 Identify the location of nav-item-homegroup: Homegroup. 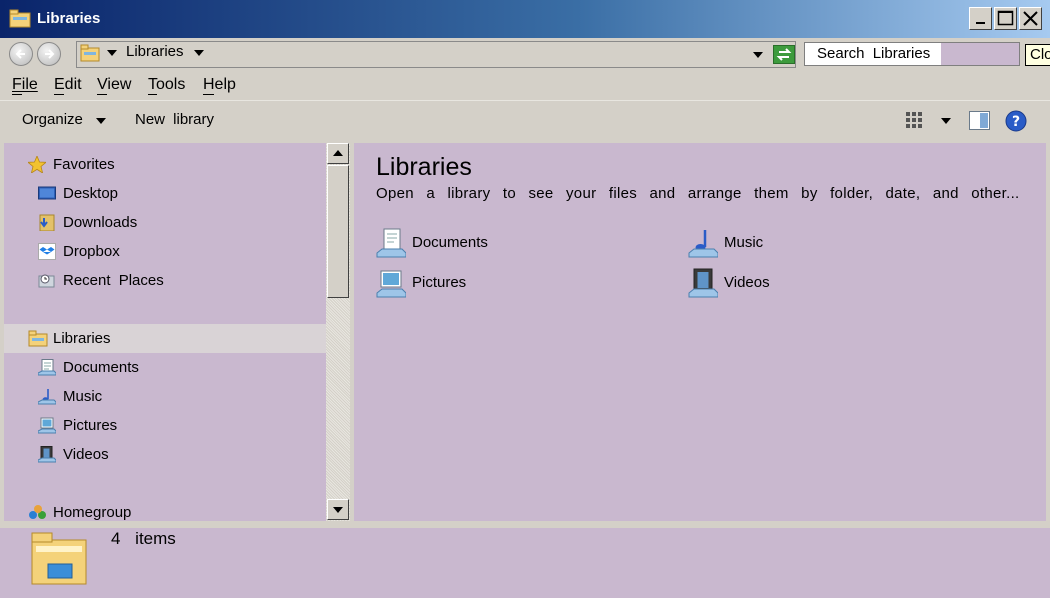
(165, 509).